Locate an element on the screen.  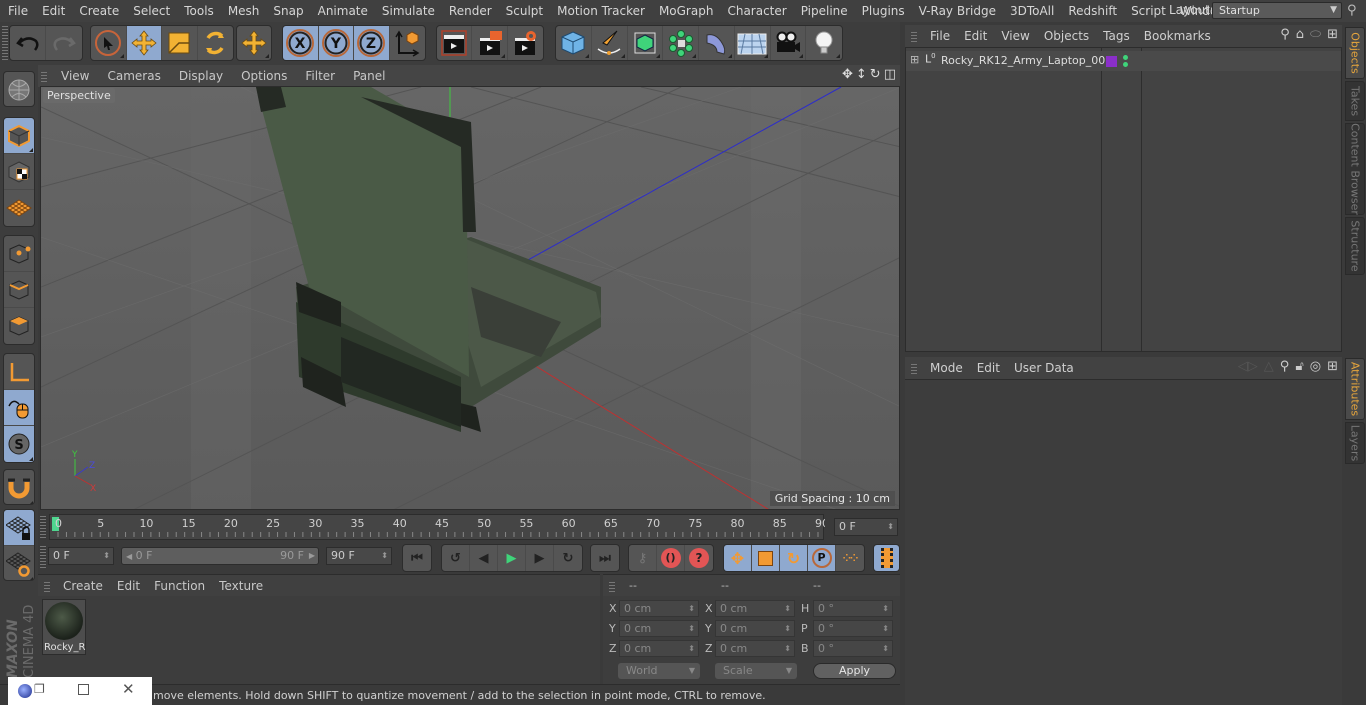
visibility-dots-icon is located at coordinates (1125, 61).